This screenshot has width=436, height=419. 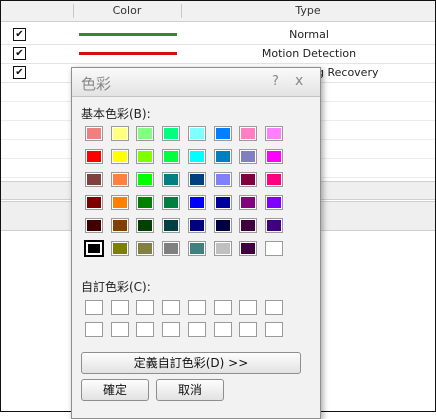 I want to click on table-header: Color Type, so click(x=218, y=11).